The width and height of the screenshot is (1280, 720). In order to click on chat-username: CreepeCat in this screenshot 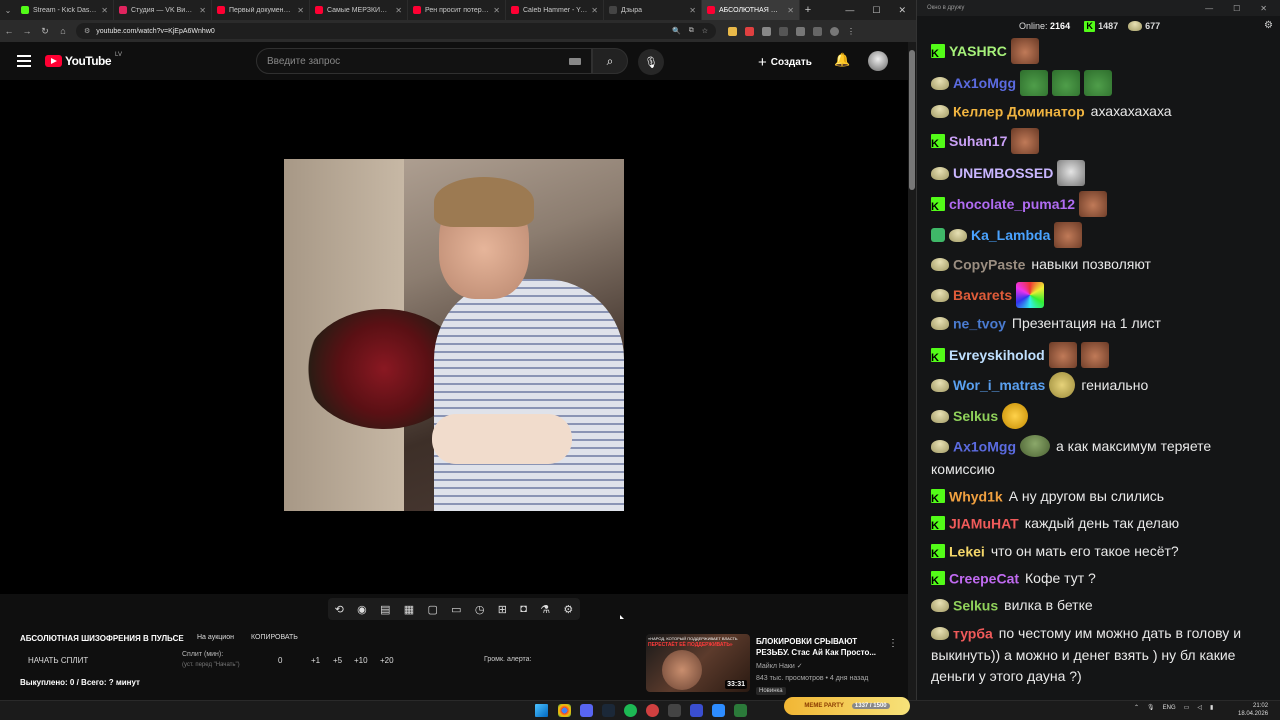, I will do `click(984, 578)`.